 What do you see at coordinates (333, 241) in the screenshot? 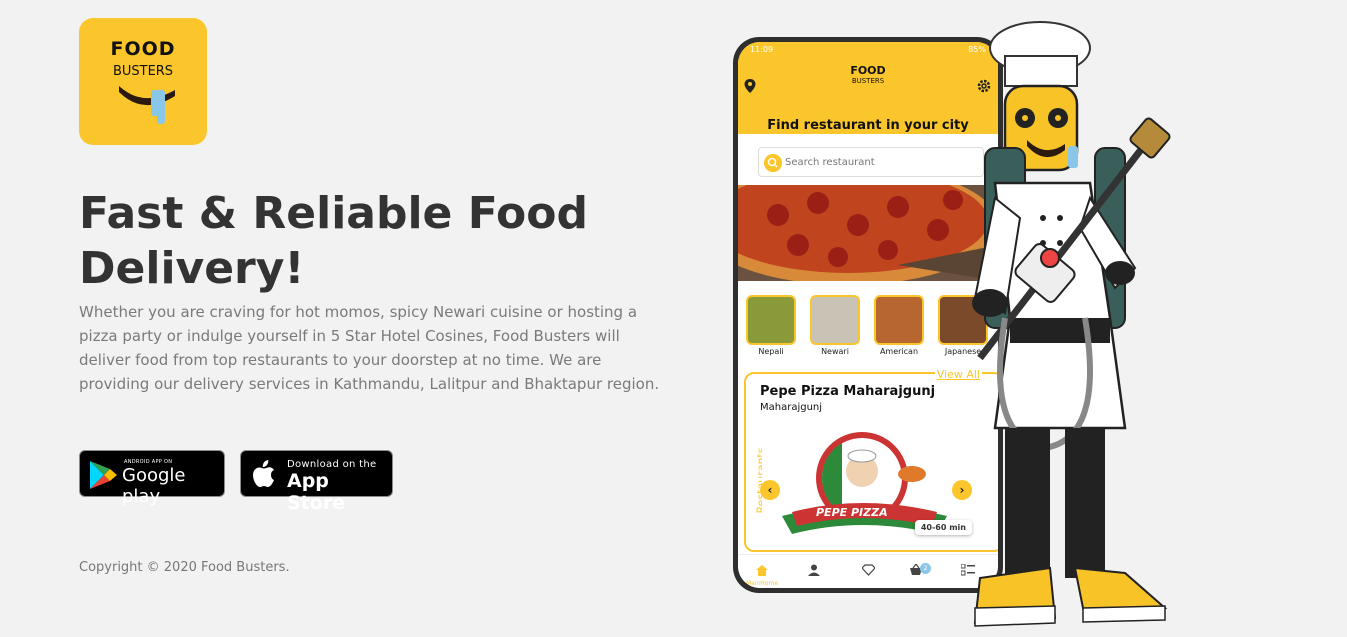
I see `hero-headline: Fast & Reliable Food Delivery!` at bounding box center [333, 241].